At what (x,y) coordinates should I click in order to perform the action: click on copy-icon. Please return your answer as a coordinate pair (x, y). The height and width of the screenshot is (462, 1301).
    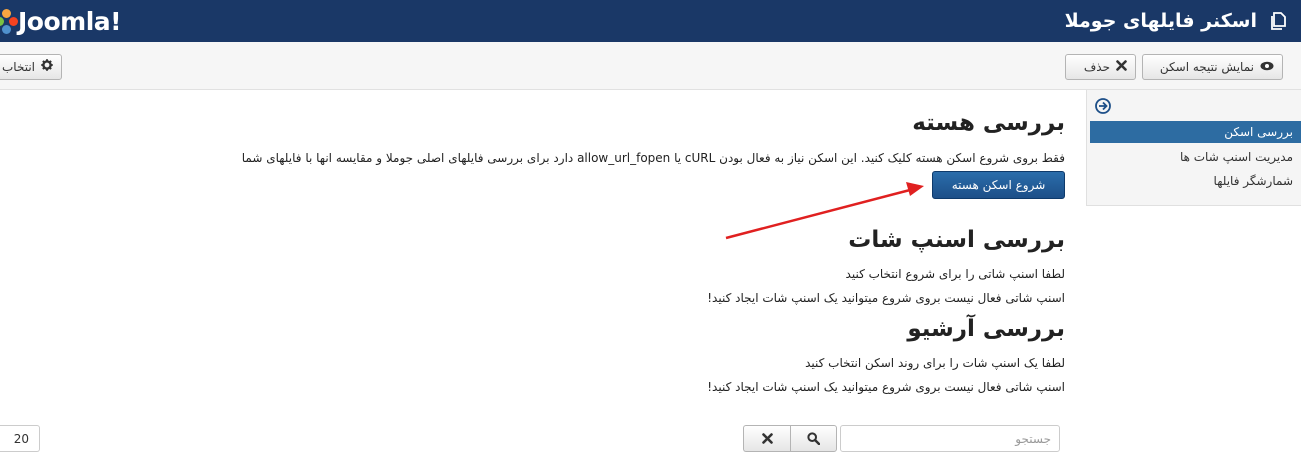
    Looking at the image, I should click on (1278, 21).